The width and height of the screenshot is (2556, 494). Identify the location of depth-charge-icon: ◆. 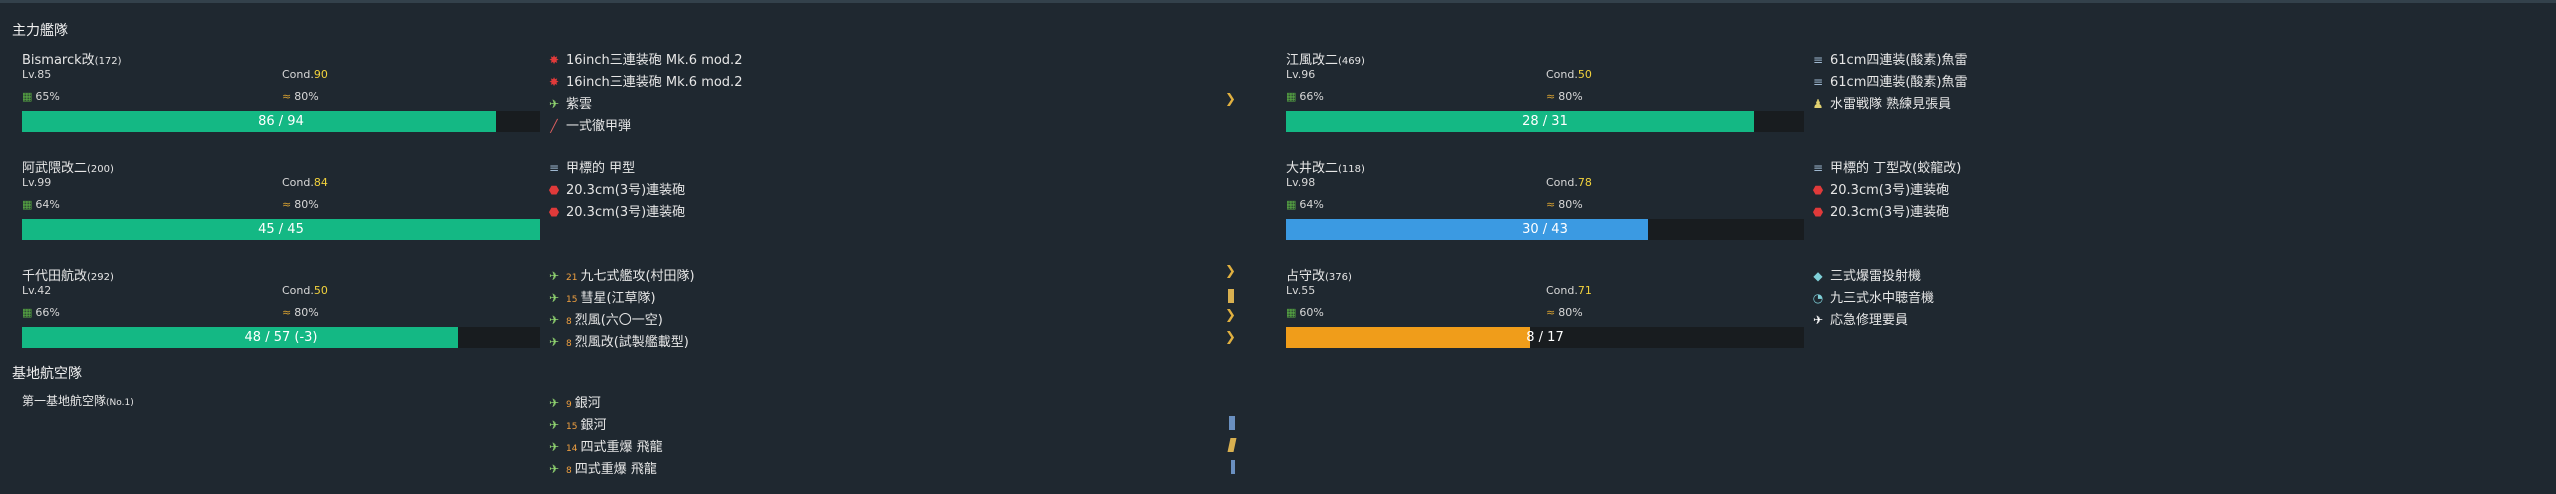
(1818, 276).